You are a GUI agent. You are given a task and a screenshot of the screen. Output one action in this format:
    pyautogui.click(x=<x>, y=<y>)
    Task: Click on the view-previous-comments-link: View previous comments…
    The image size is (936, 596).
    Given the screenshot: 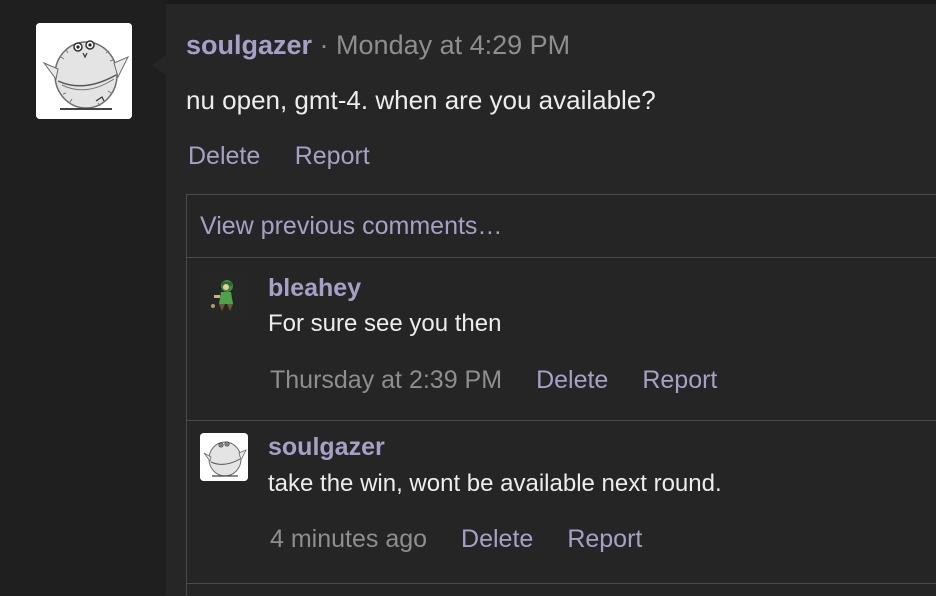 What is the action you would take?
    pyautogui.click(x=351, y=226)
    